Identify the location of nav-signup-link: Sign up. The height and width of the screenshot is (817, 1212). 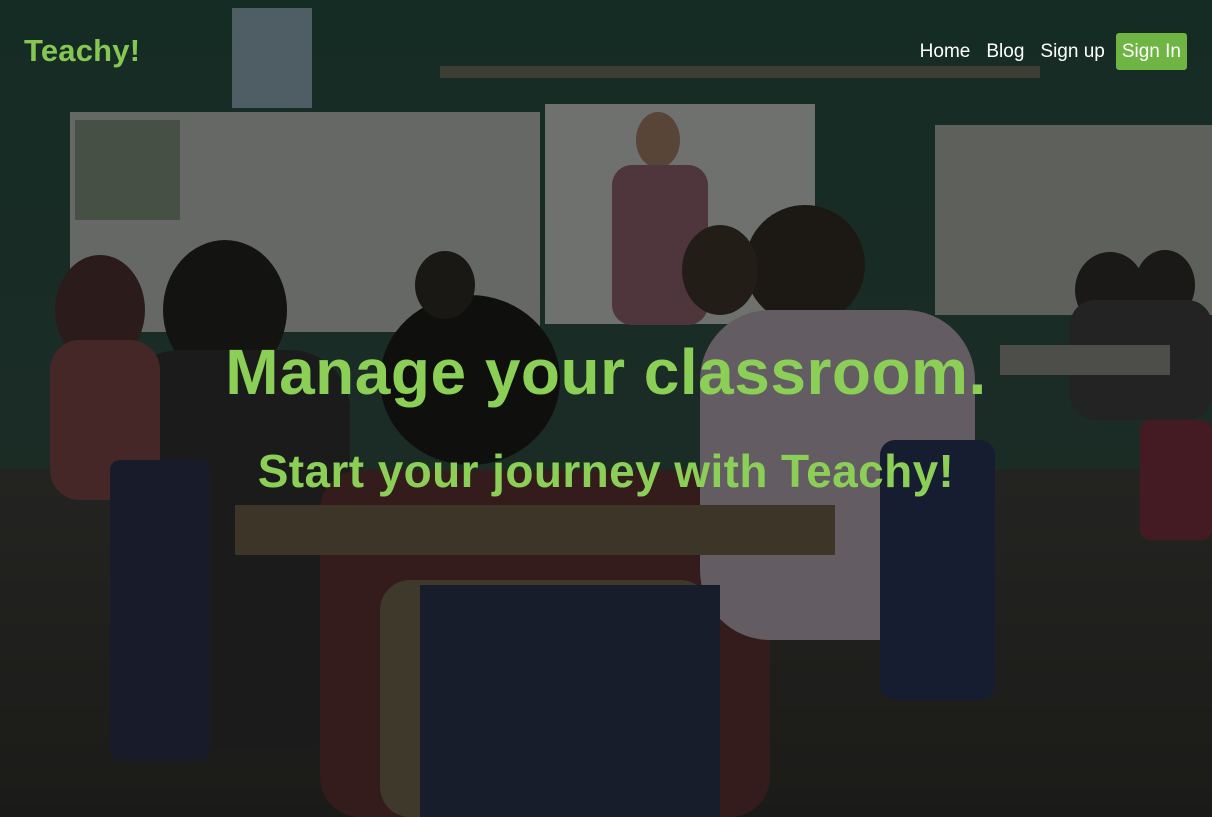
(1072, 51).